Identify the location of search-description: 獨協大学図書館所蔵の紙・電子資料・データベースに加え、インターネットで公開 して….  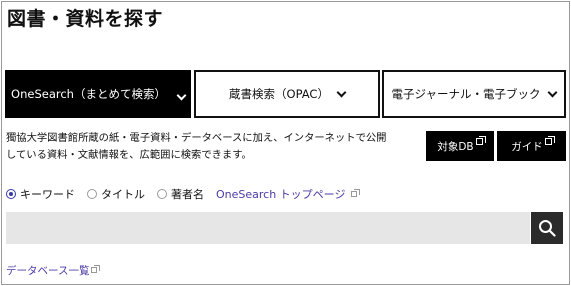
(211, 147).